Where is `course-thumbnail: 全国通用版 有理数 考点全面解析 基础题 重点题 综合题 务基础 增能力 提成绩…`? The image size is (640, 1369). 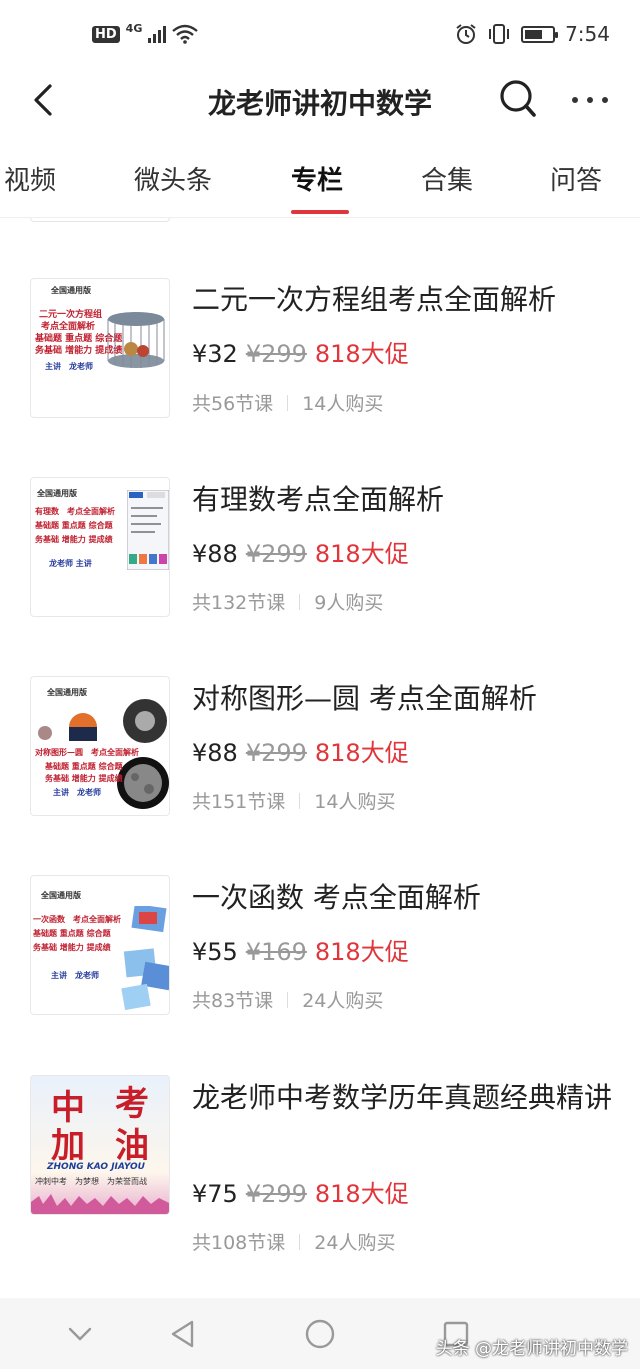 course-thumbnail: 全国通用版 有理数 考点全面解析 基础题 重点题 综合题 务基础 增能力 提成绩… is located at coordinates (100, 547).